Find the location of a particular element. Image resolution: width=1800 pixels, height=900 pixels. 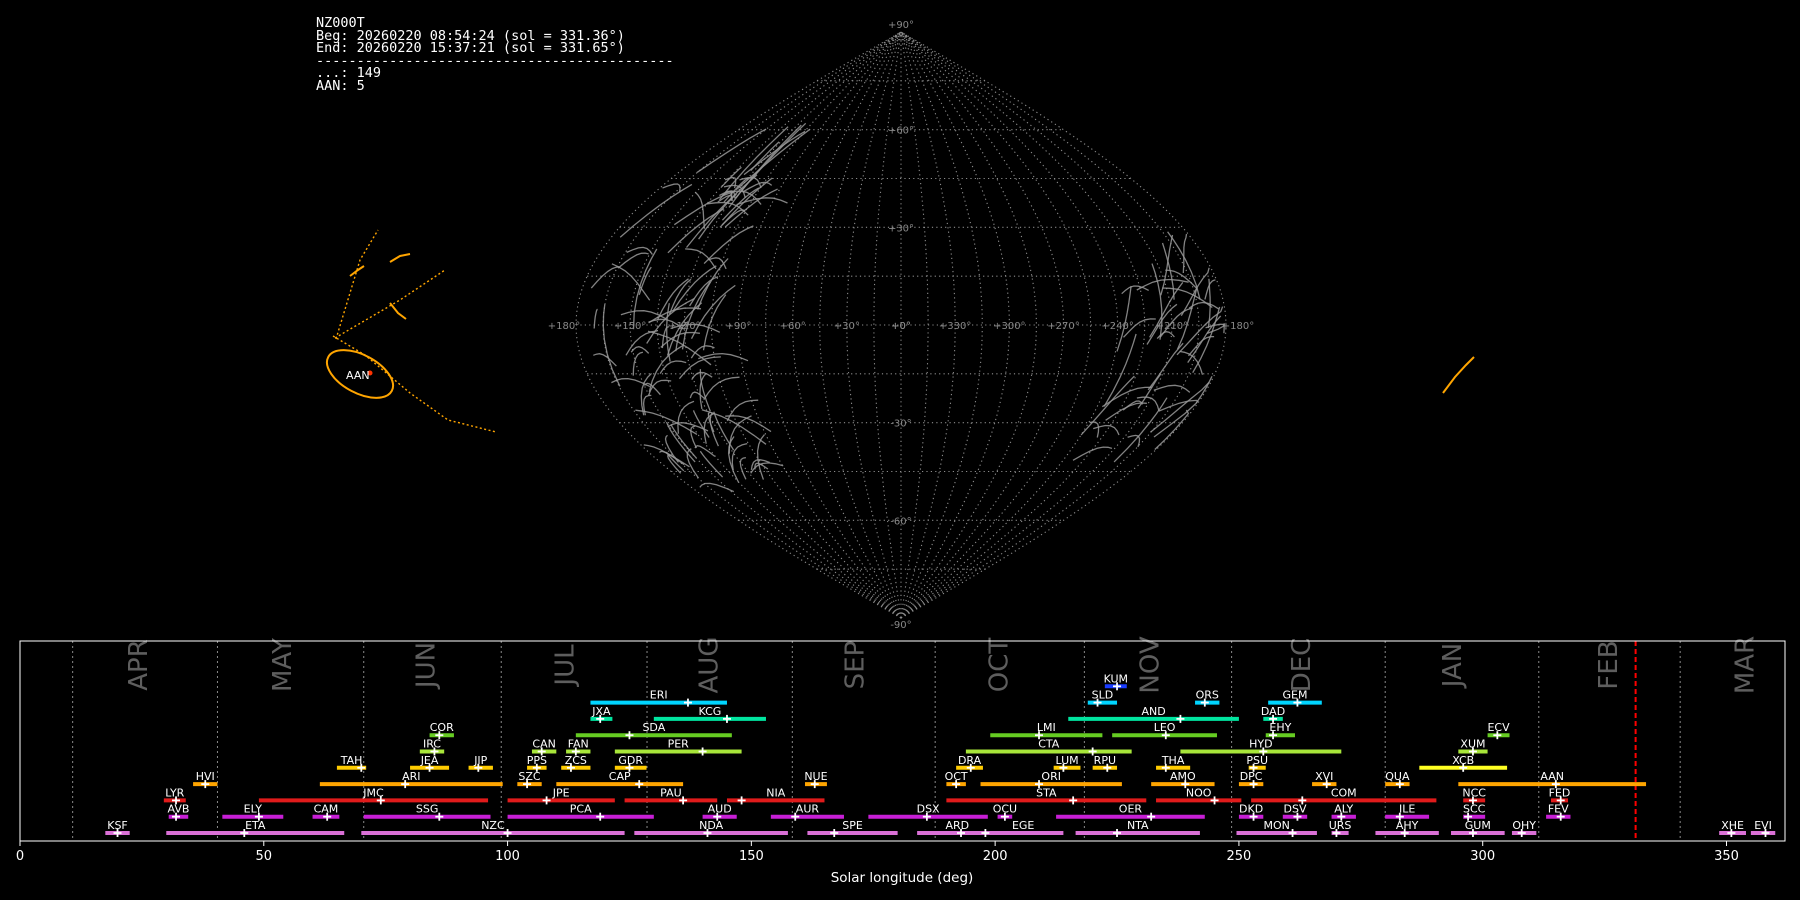

shower-code-label: AUD is located at coordinates (720, 809).